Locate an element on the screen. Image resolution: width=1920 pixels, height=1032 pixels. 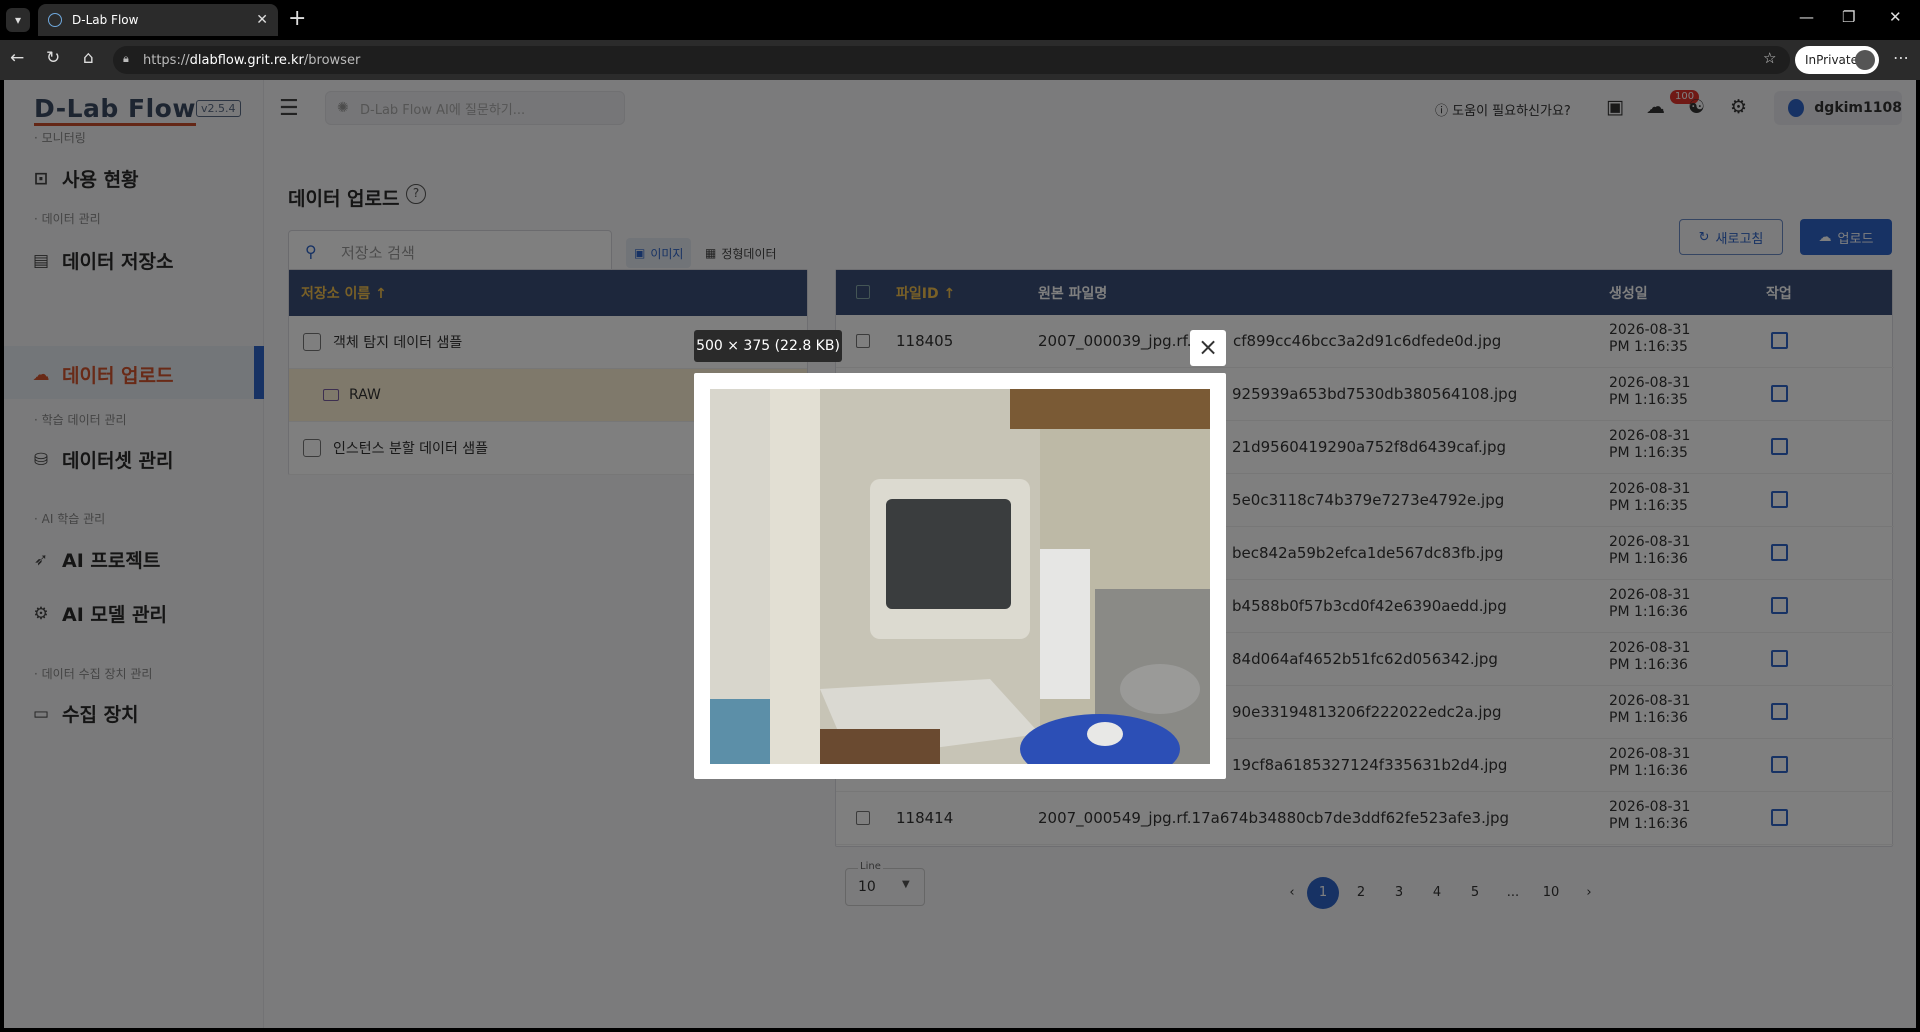
browser-tab: D-Lab Flow ✕ is located at coordinates (158, 20).